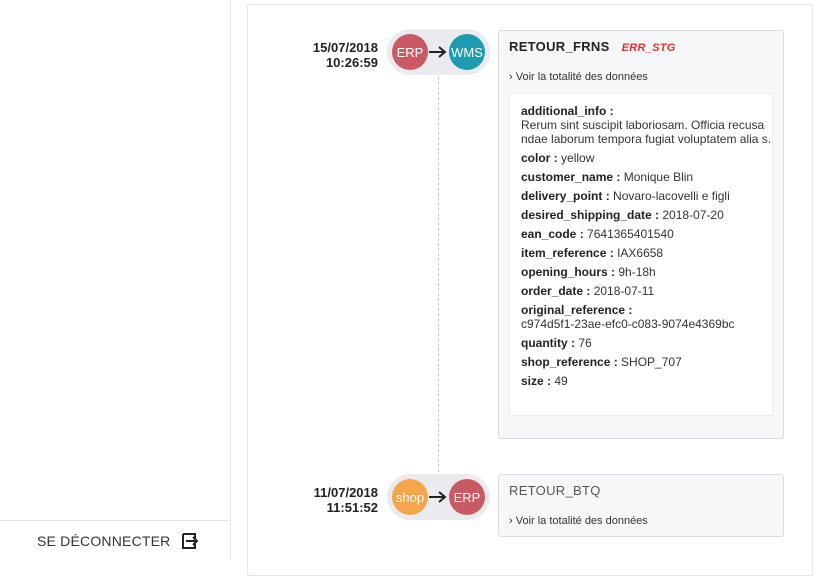  What do you see at coordinates (351, 62) in the screenshot?
I see `event-time: 10:26:59` at bounding box center [351, 62].